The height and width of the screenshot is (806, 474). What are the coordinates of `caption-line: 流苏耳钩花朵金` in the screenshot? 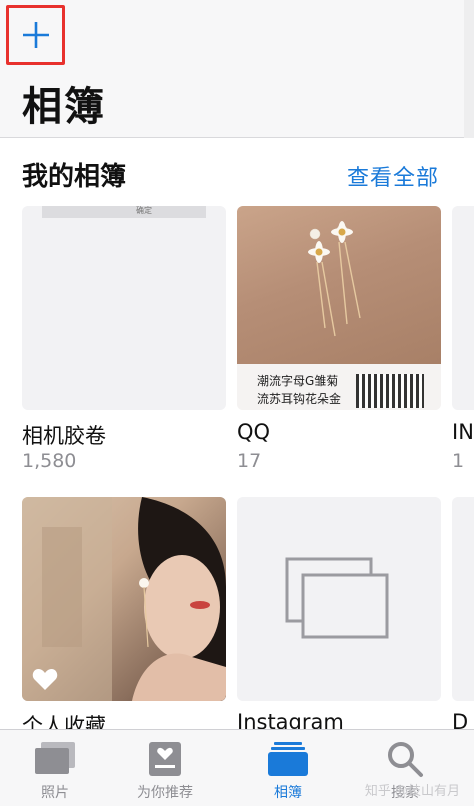 It's located at (299, 399).